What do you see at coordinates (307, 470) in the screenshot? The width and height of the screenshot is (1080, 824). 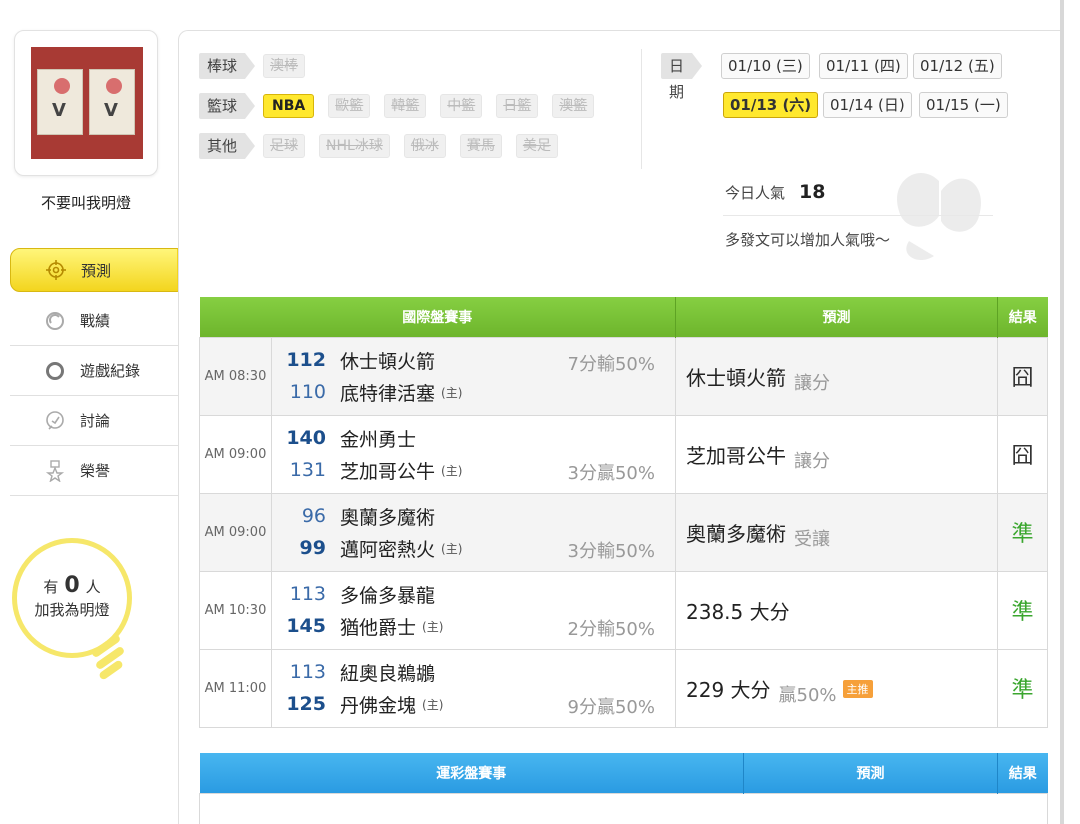 I see `home-score: 131` at bounding box center [307, 470].